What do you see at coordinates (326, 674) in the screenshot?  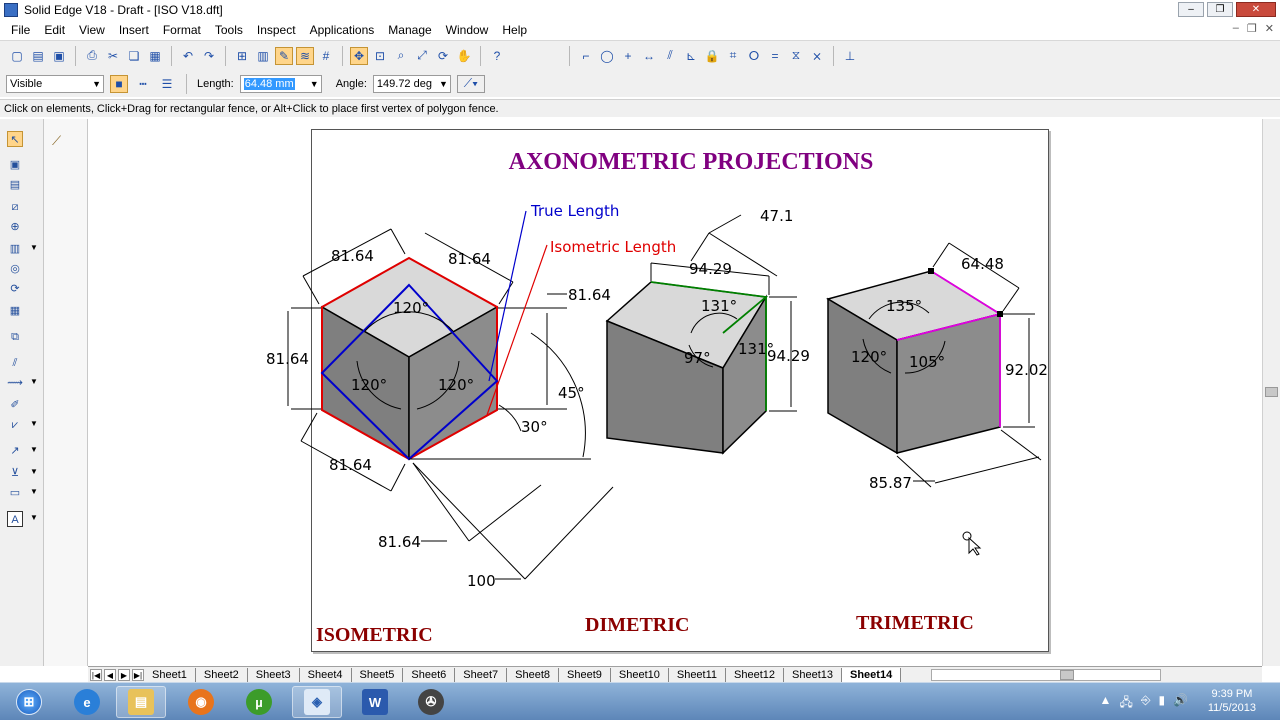 I see `tab-sheet4: Sheet4` at bounding box center [326, 674].